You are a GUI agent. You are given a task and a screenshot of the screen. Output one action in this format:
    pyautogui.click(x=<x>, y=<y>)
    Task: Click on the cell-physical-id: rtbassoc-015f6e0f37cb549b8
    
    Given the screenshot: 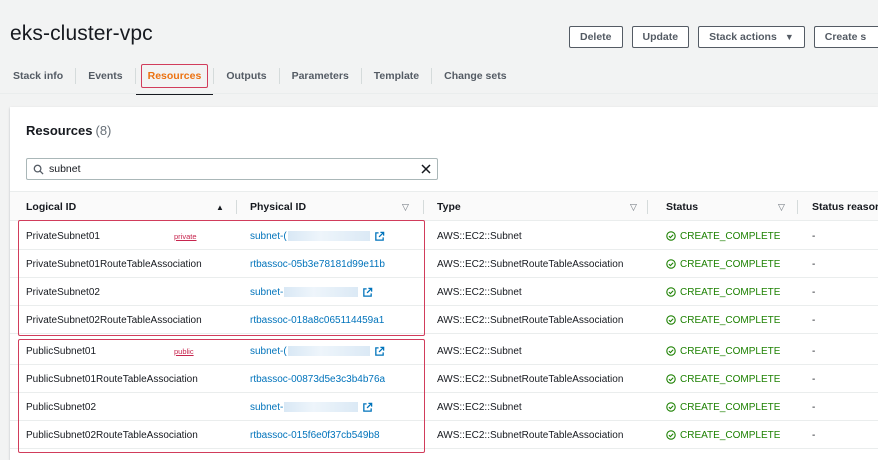 What is the action you would take?
    pyautogui.click(x=315, y=435)
    